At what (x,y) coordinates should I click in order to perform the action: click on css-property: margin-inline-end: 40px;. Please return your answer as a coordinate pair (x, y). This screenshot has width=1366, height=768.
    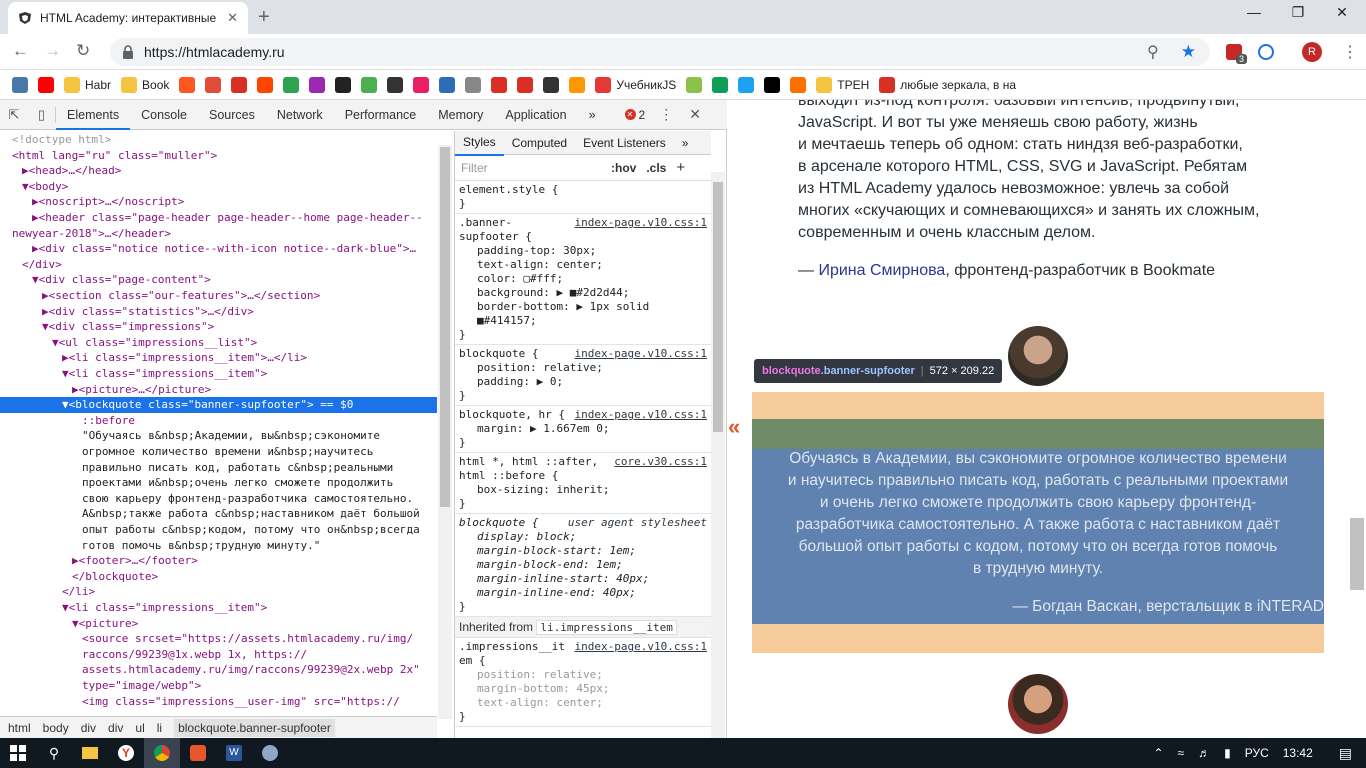
    Looking at the image, I should click on (583, 593).